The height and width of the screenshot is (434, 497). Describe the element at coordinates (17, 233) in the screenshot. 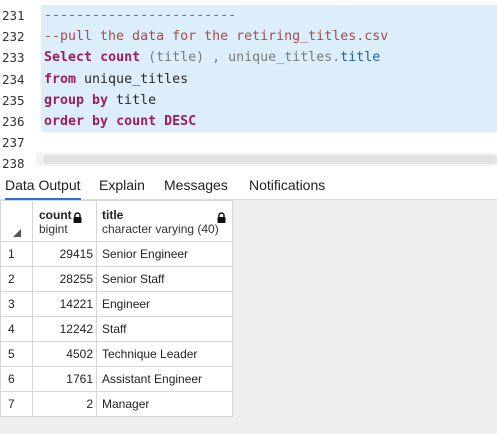

I see `sort-triangle-icon` at that location.